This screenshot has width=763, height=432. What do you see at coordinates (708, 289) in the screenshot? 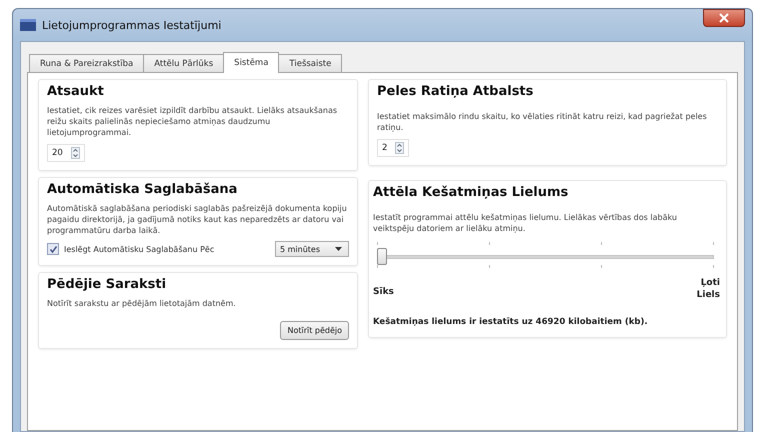
I see `max-label: Ļoti Liels` at bounding box center [708, 289].